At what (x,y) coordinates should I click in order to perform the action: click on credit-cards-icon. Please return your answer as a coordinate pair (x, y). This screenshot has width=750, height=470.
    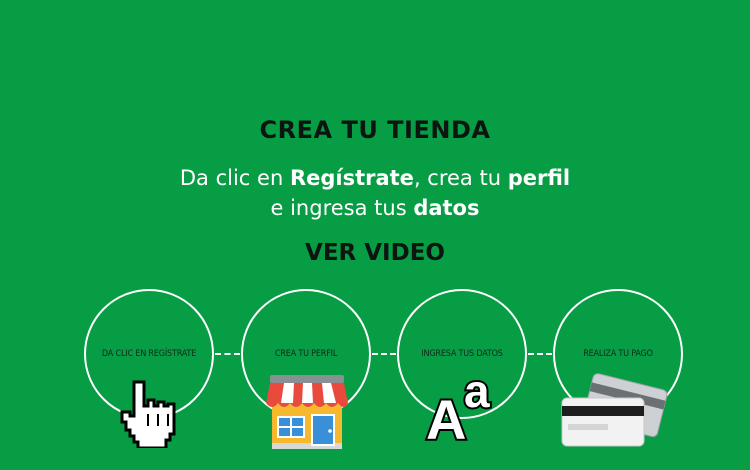
    Looking at the image, I should click on (614, 410).